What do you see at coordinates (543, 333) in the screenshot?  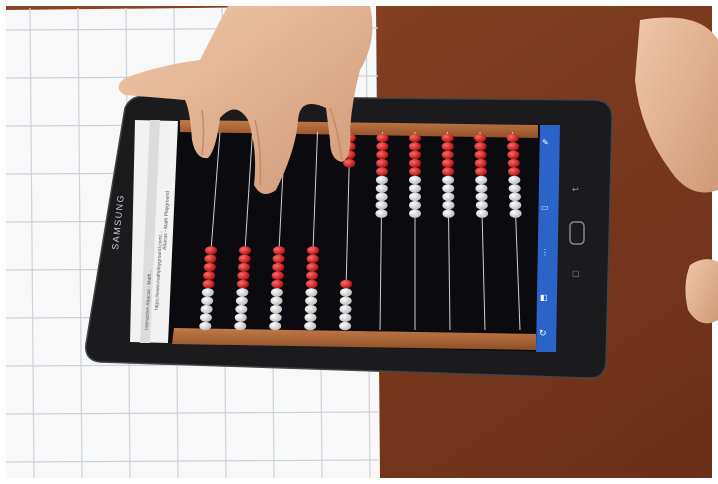 I see `refresh-icon: ↻` at bounding box center [543, 333].